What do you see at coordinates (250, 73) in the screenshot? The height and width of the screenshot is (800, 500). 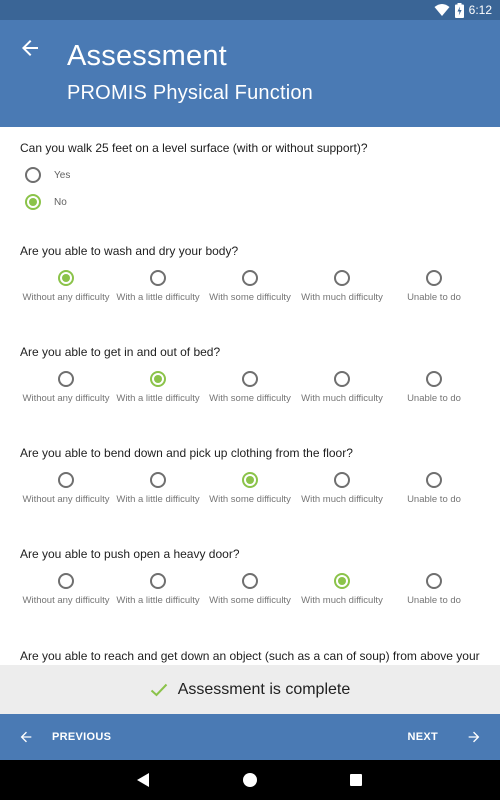 I see `app-bar: Assessment PROMIS Physical Function` at bounding box center [250, 73].